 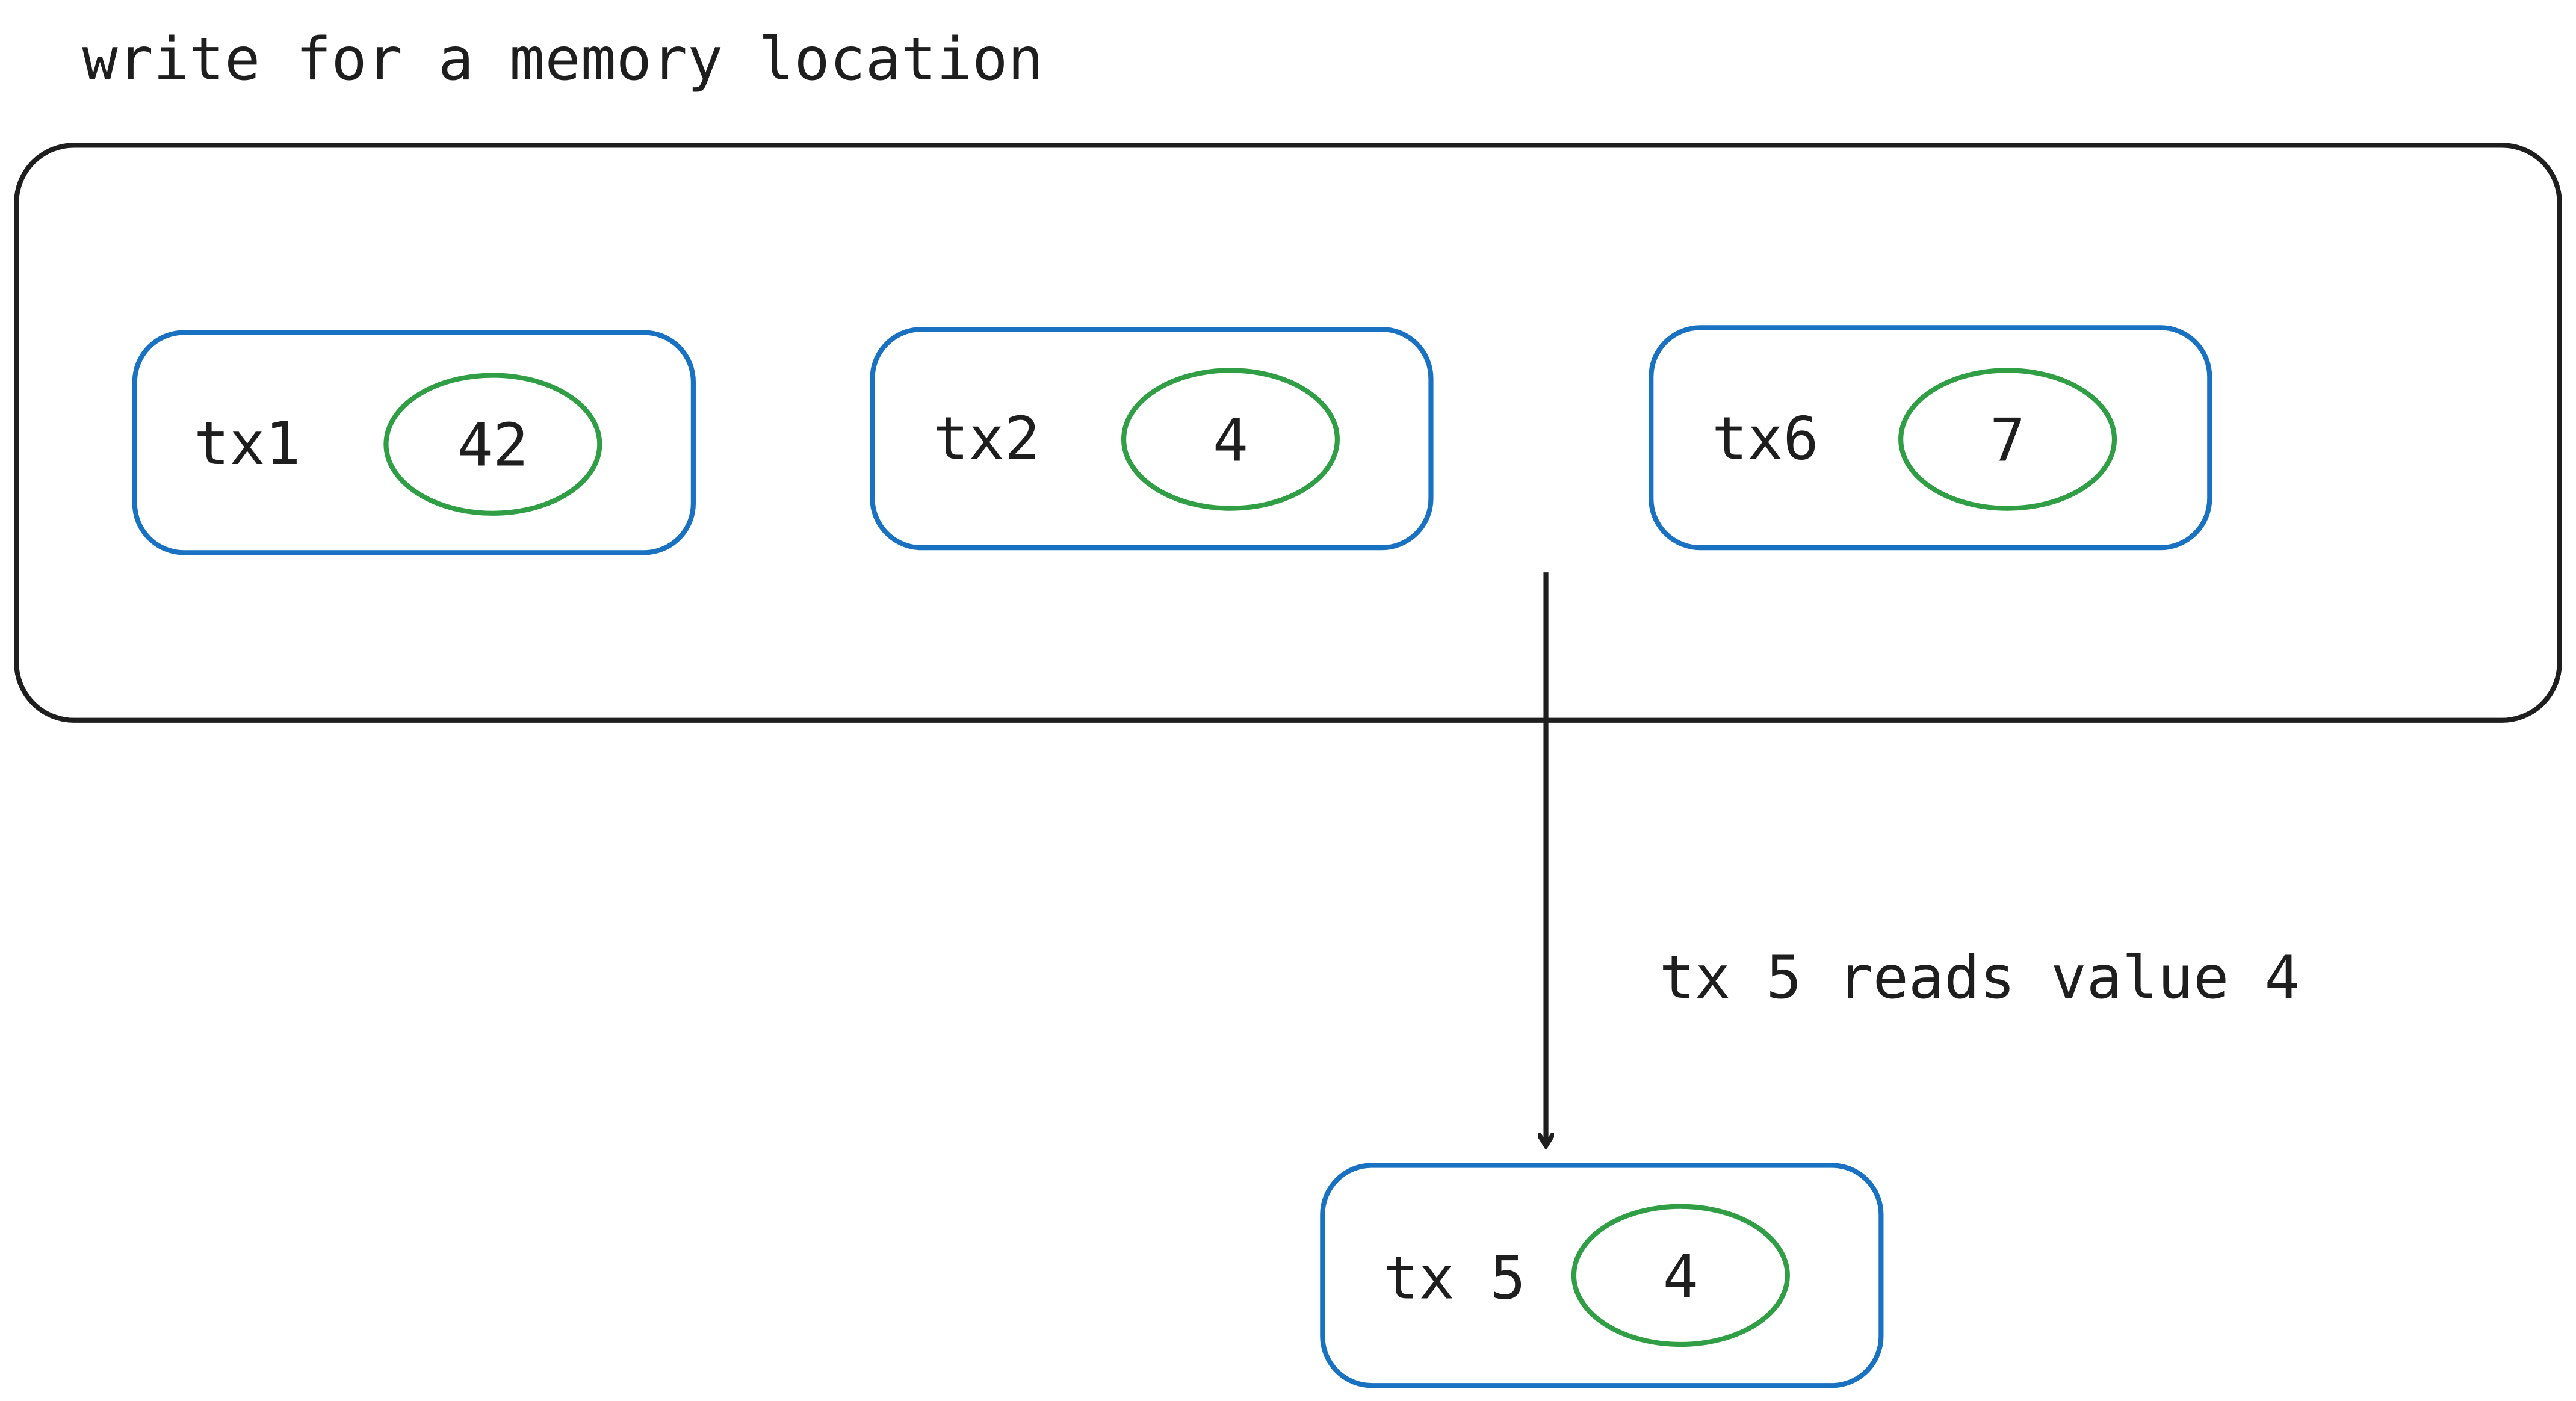 What do you see at coordinates (1455, 1279) in the screenshot?
I see `tx-label: tx 5` at bounding box center [1455, 1279].